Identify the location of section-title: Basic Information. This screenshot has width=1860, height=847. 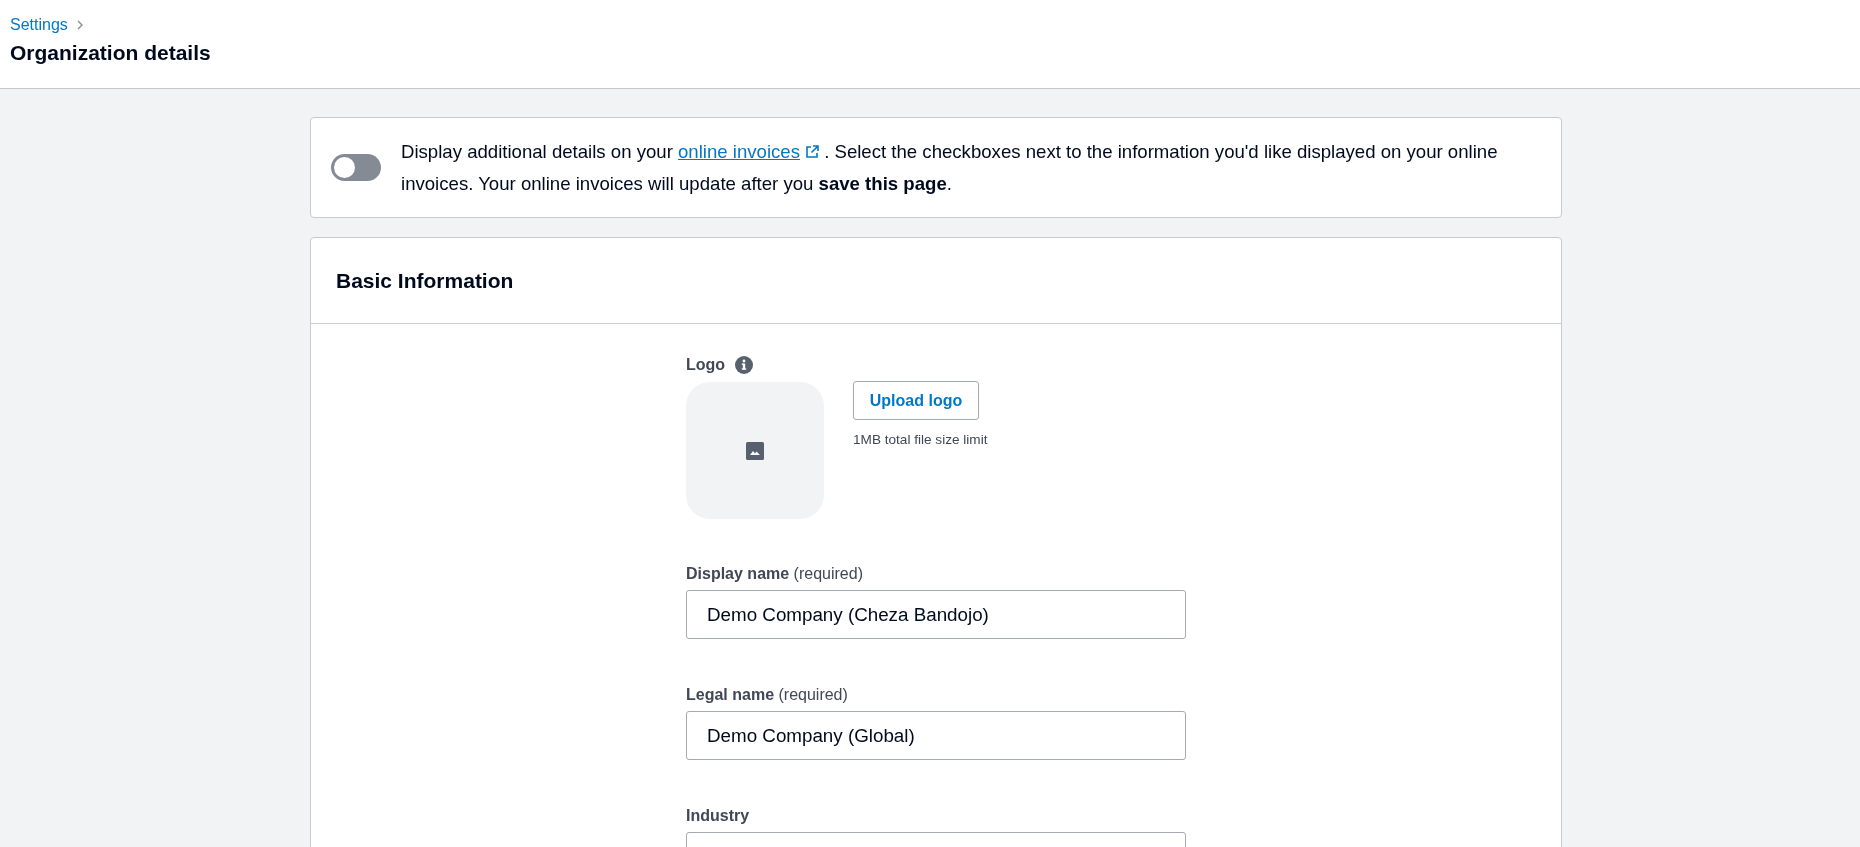
(425, 280).